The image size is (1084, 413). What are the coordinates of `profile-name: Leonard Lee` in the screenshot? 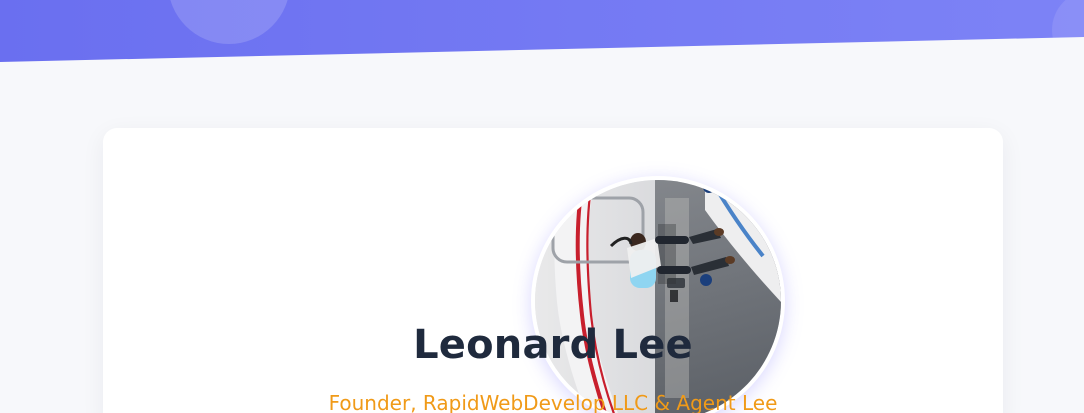 It's located at (553, 345).